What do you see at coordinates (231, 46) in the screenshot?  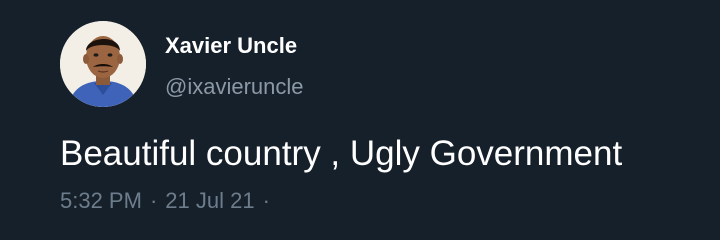 I see `display-name: Xavier Uncle` at bounding box center [231, 46].